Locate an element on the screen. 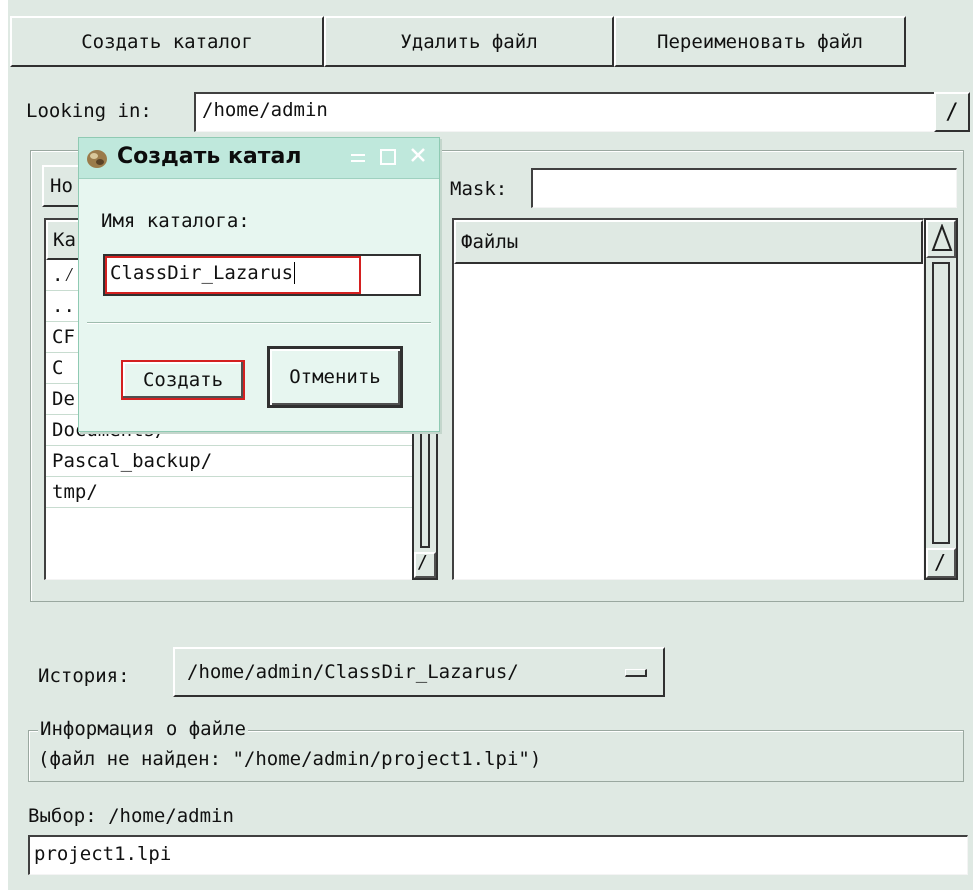 Image resolution: width=978 pixels, height=890 pixels. dropdown-indicator-icon is located at coordinates (636, 673).